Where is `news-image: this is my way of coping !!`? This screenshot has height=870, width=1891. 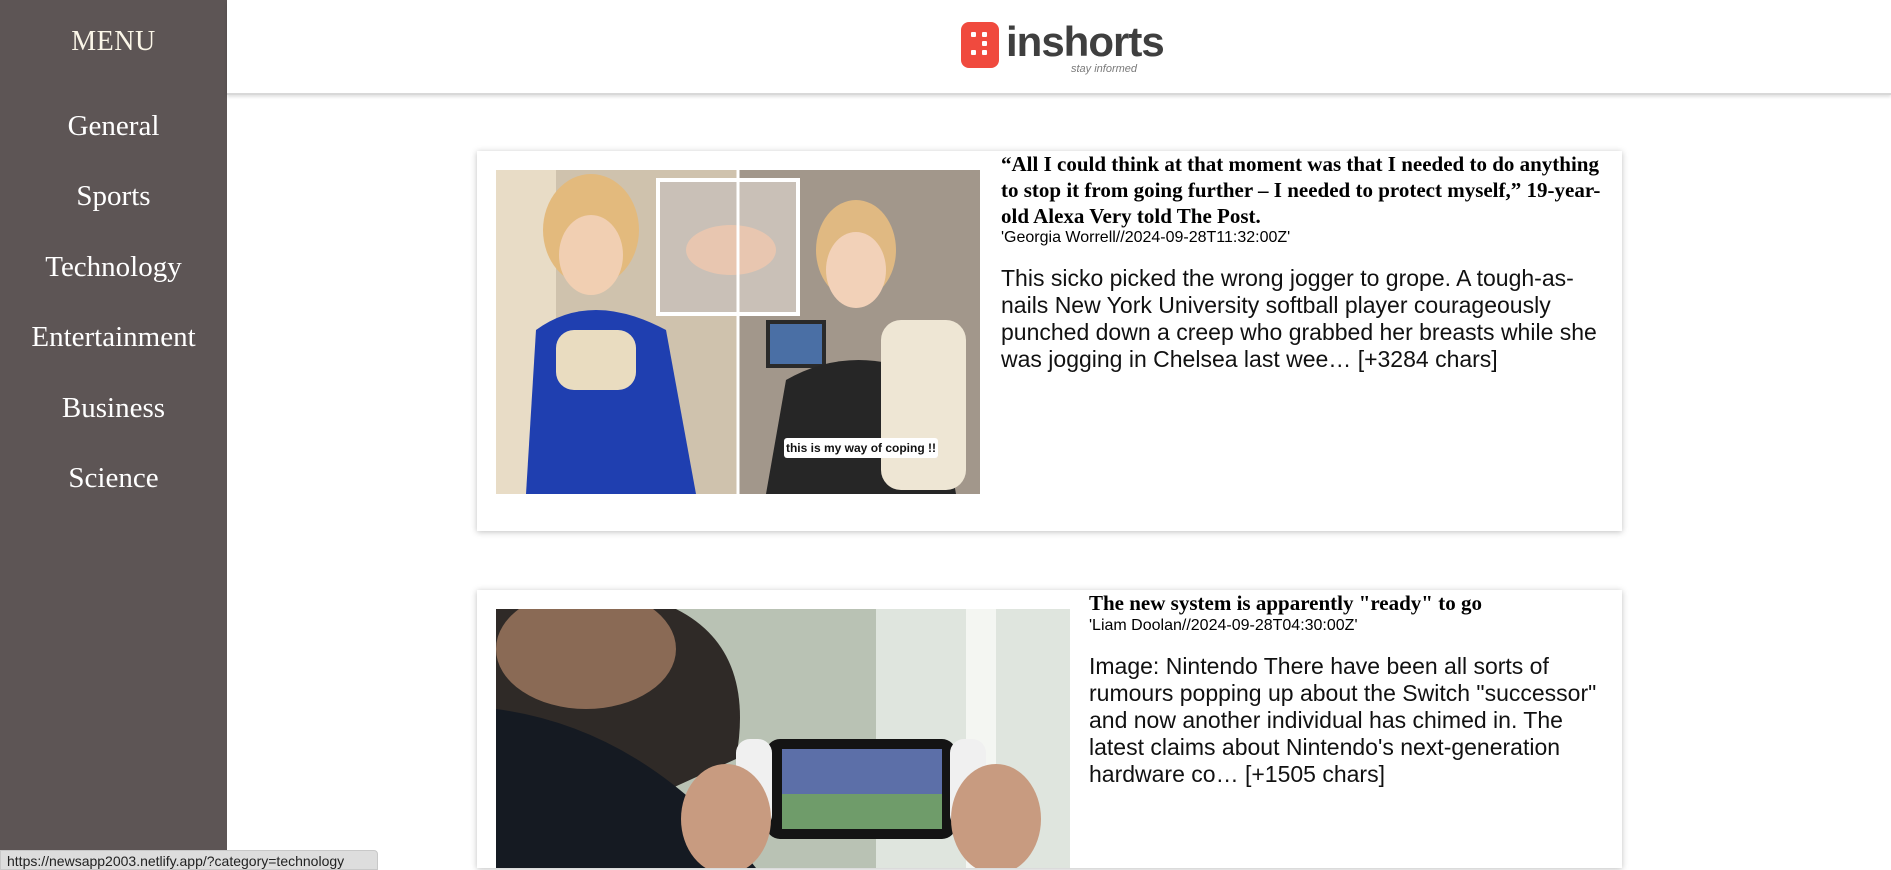 news-image: this is my way of coping !! is located at coordinates (738, 332).